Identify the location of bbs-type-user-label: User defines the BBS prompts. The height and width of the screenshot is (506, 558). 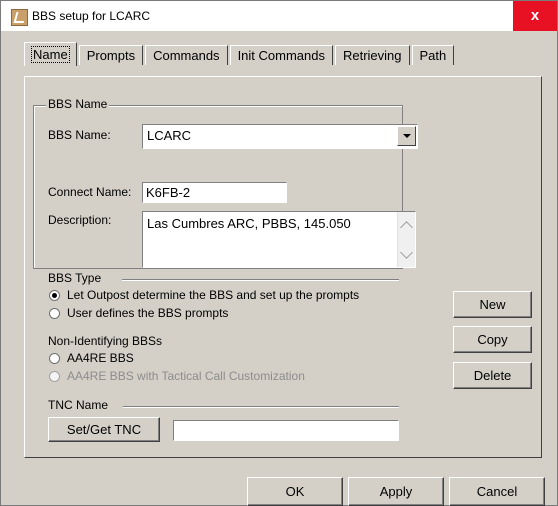
(147, 313).